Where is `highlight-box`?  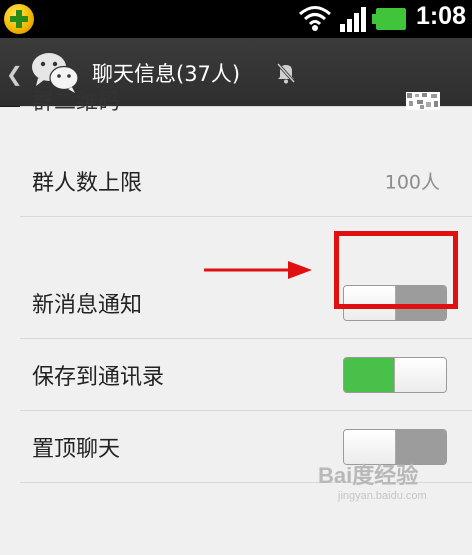 highlight-box is located at coordinates (396, 270).